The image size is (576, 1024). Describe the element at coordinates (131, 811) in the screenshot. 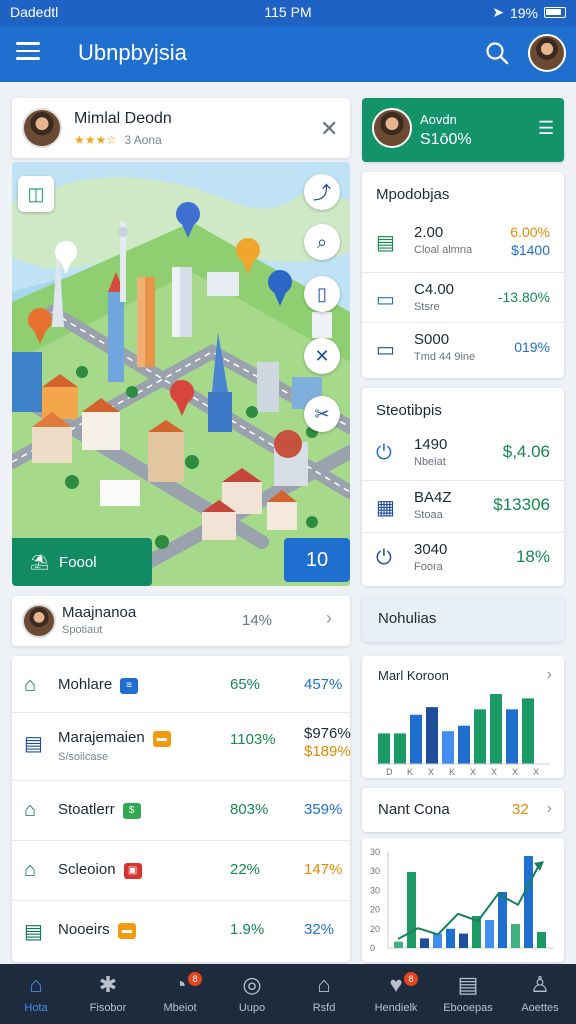

I see `cash-badge-icon: $` at that location.